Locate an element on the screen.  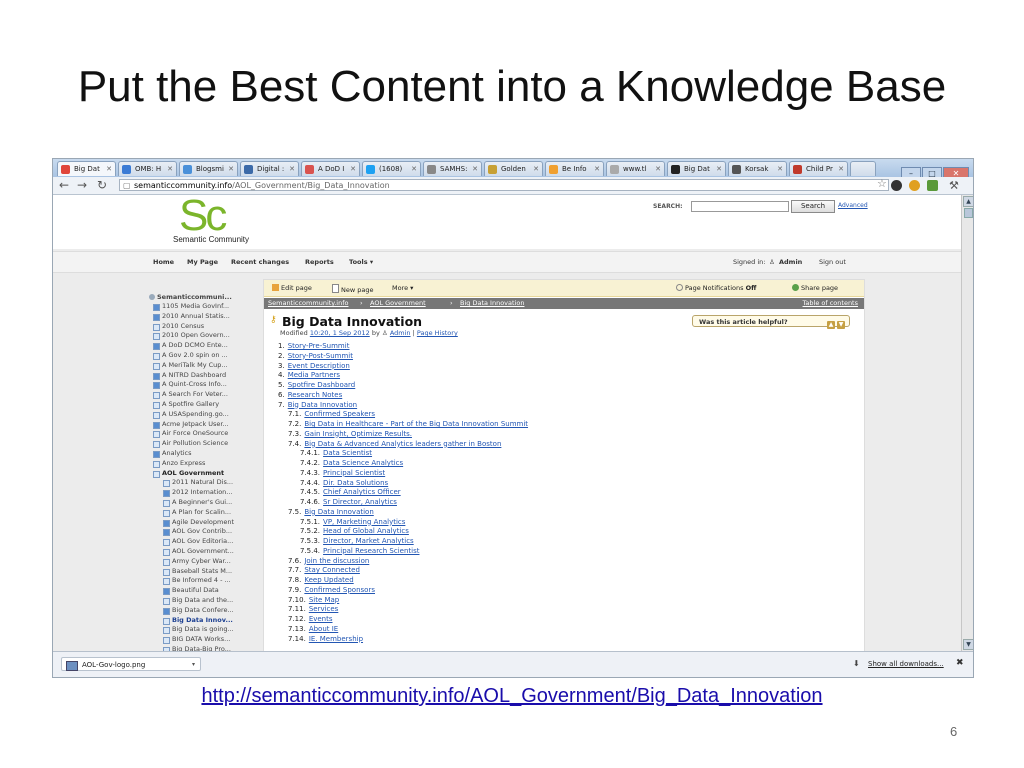
thumbs-down-icon: ▼ is located at coordinates (841, 325).